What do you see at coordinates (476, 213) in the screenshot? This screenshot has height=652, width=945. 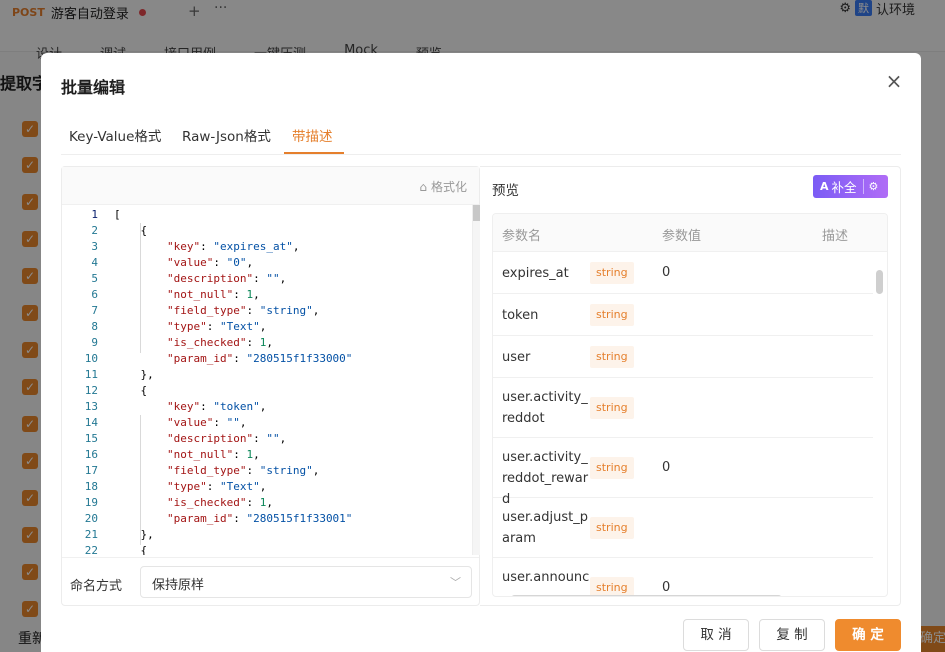 I see `editor-scrollbar-thumb` at bounding box center [476, 213].